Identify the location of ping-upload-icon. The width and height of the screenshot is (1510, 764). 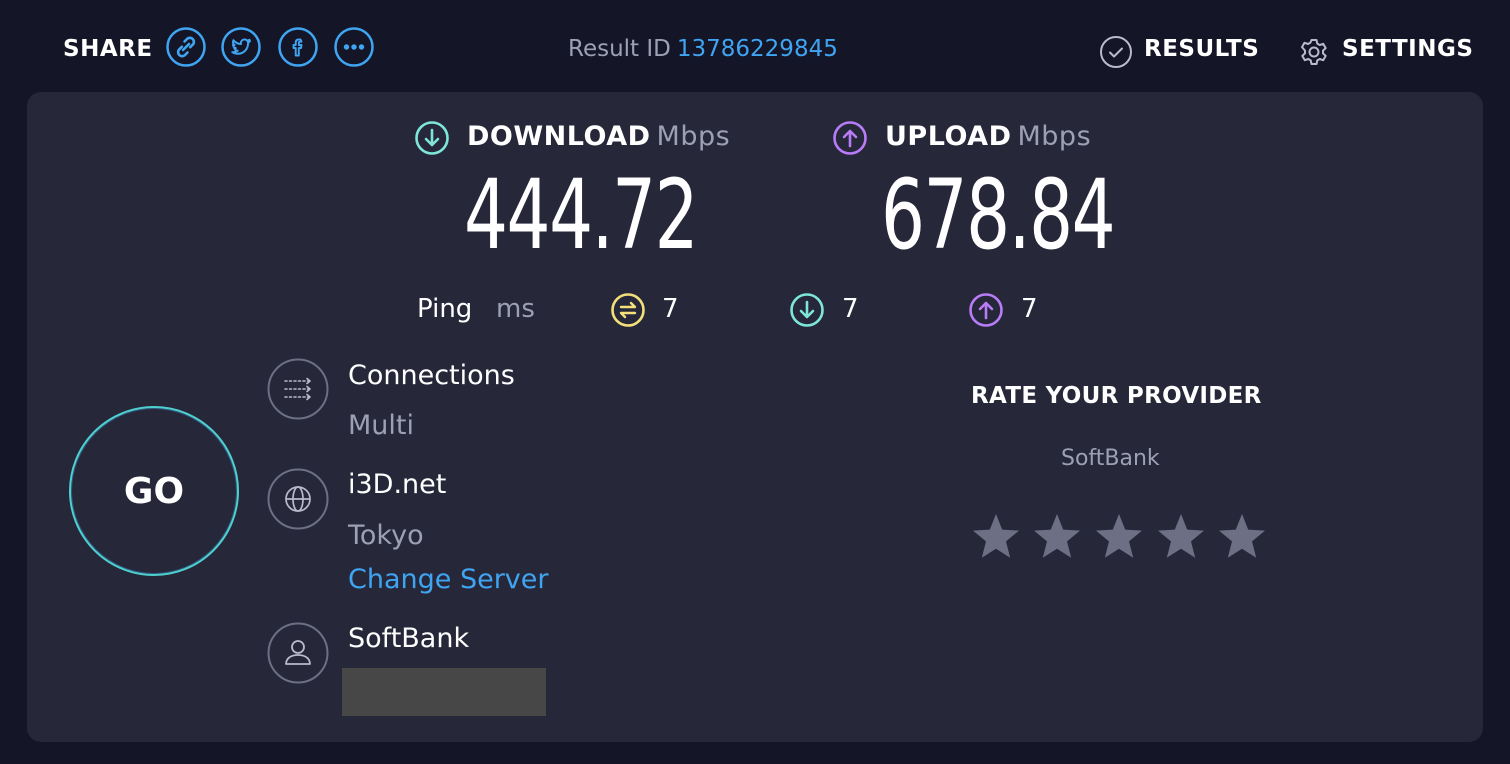
(986, 310).